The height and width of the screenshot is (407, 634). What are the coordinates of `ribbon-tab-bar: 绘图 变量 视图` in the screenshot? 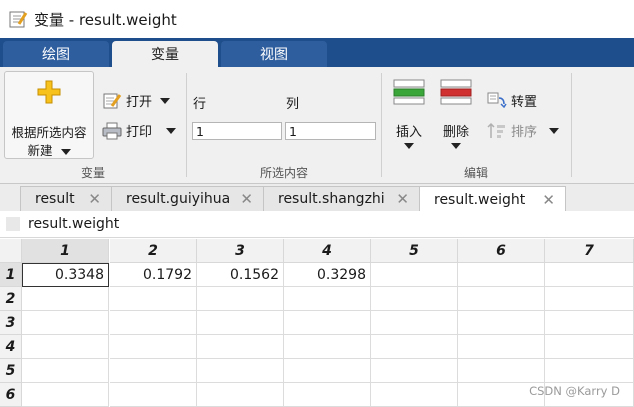 It's located at (317, 52).